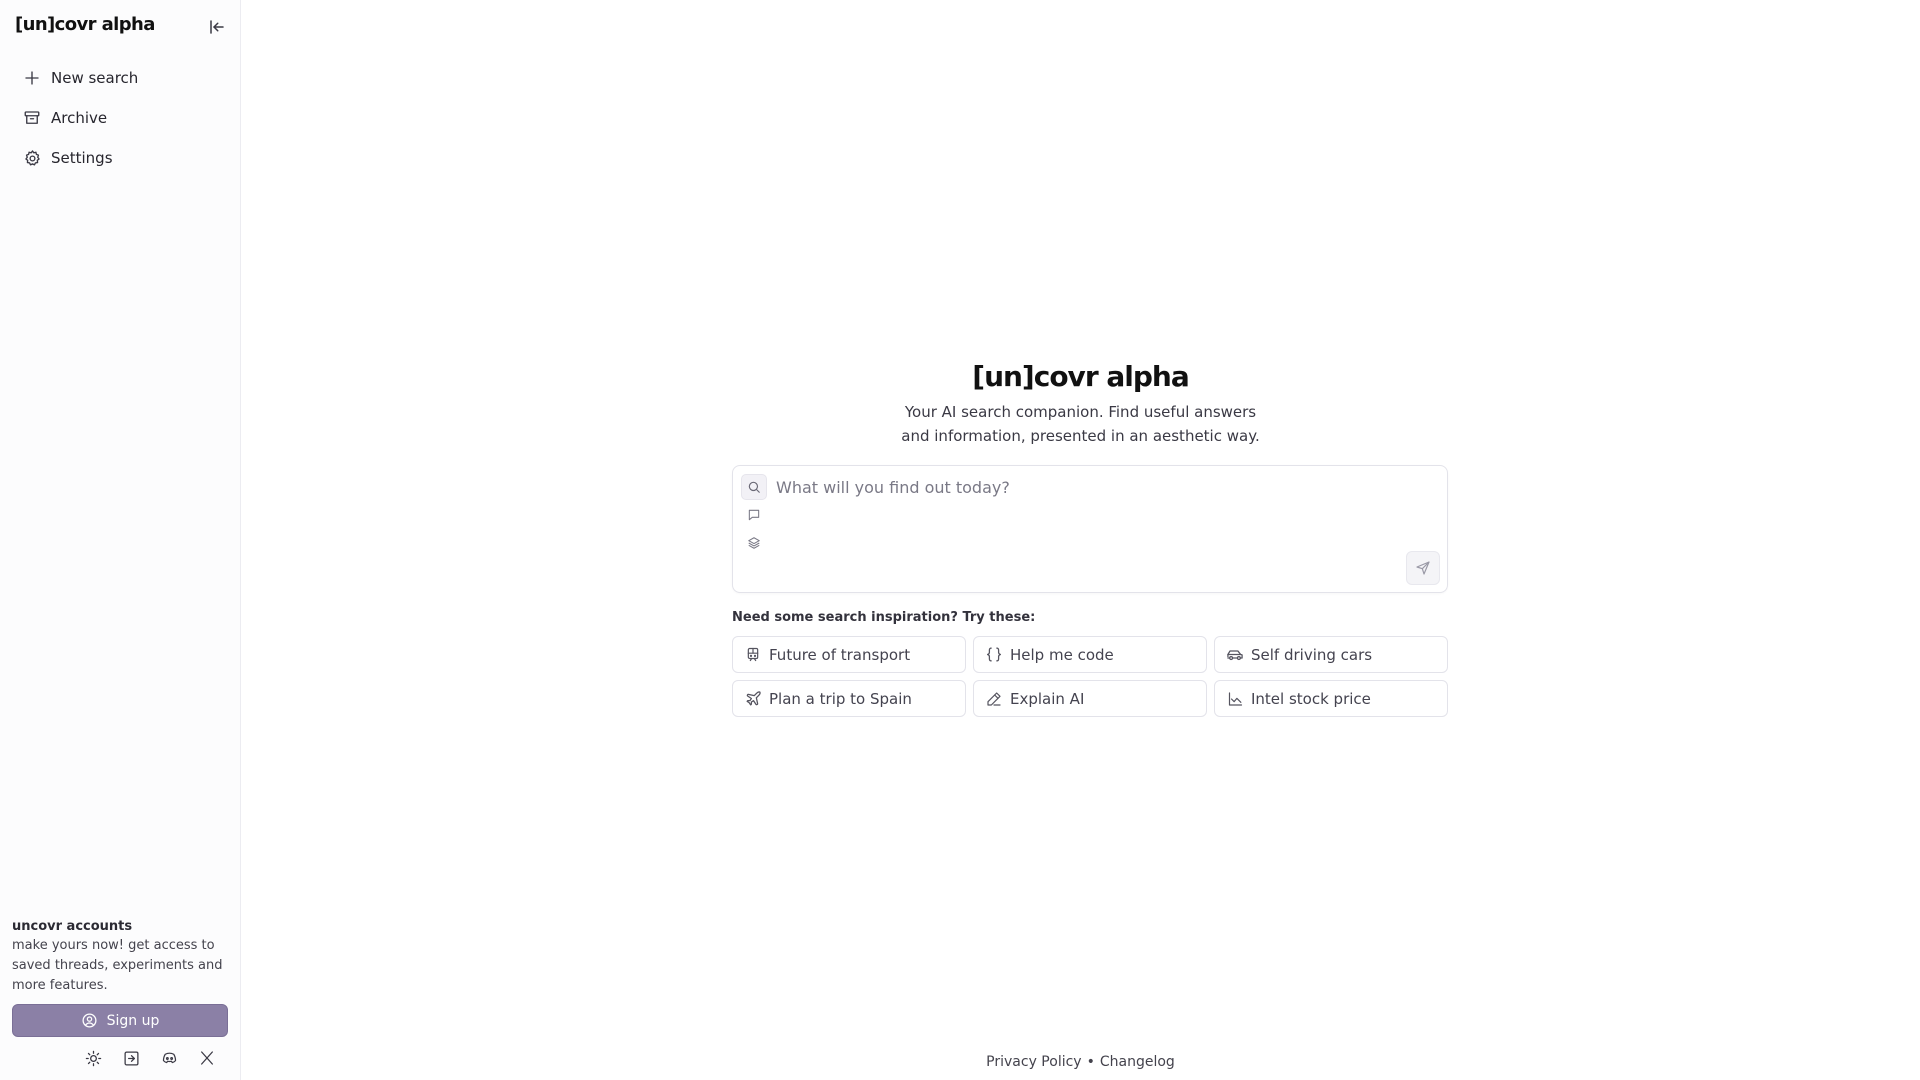 Image resolution: width=1920 pixels, height=1080 pixels. What do you see at coordinates (994, 699) in the screenshot?
I see `pencil-icon` at bounding box center [994, 699].